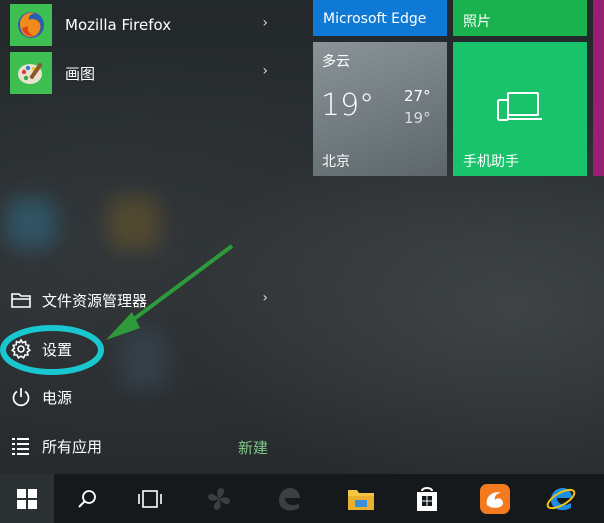 The image size is (604, 523). I want to click on menu-item-power: 电源, so click(145, 397).